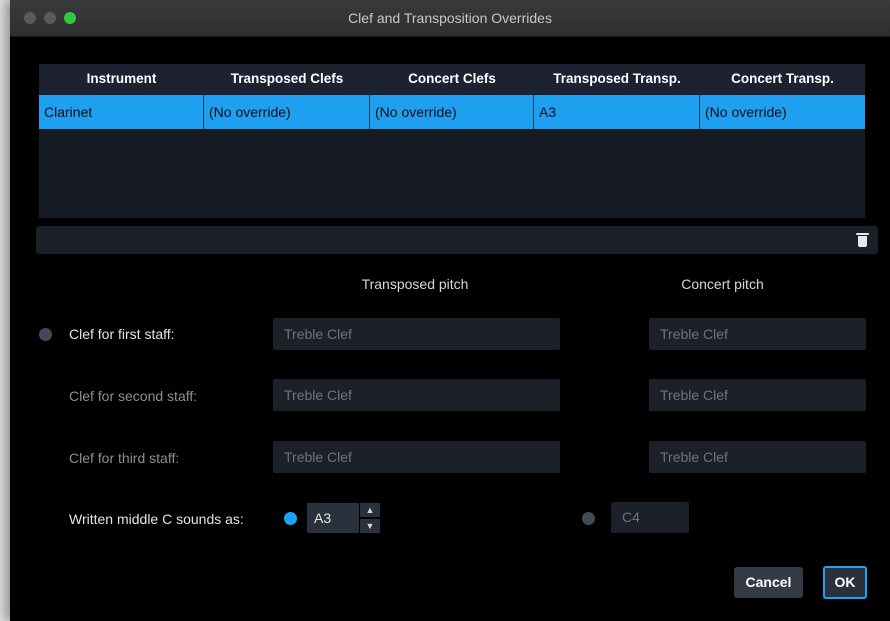  Describe the element at coordinates (650, 517) in the screenshot. I see `concert-middle-c-input: C4` at that location.